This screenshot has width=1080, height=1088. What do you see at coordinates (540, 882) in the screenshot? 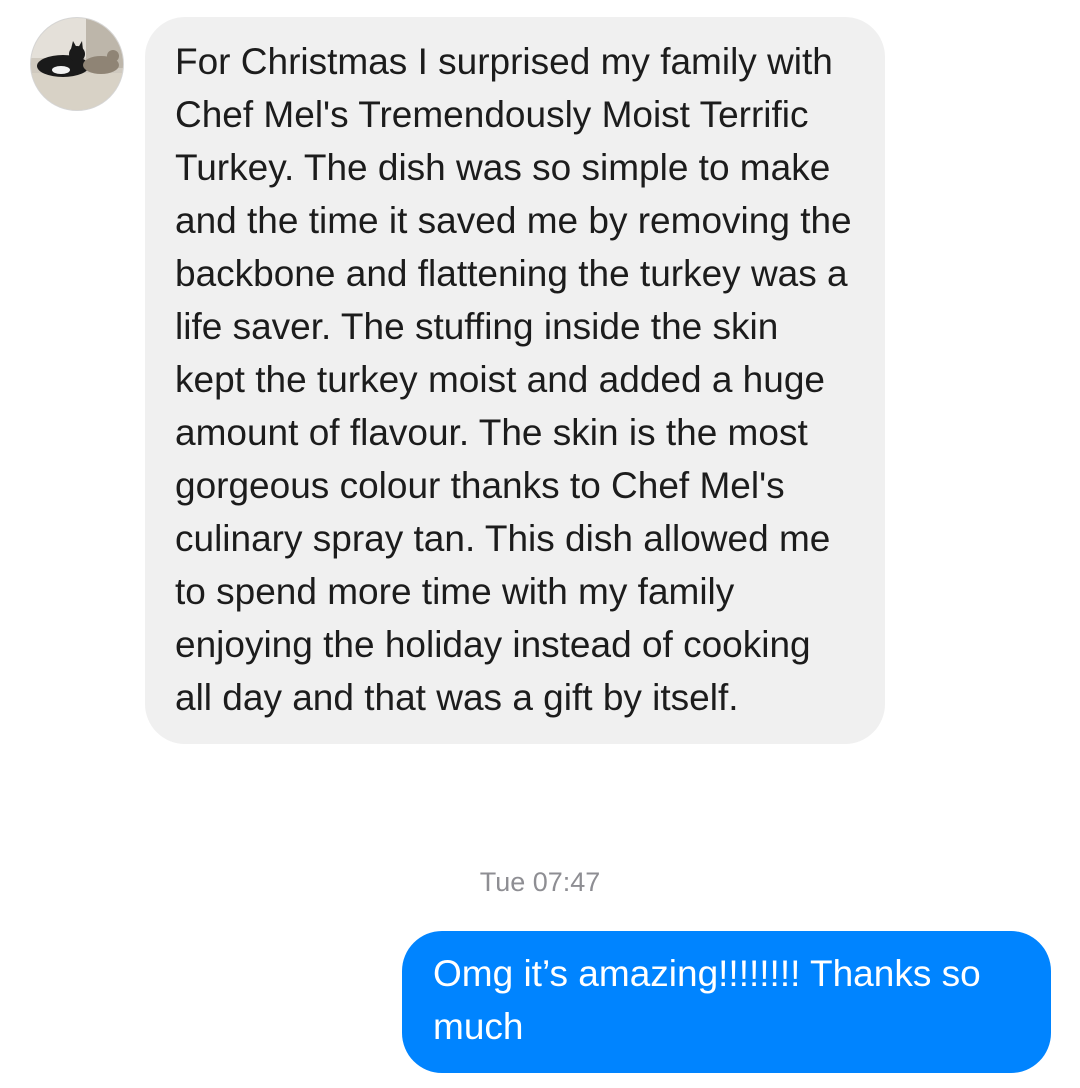
I see `message-timestamp: Tue 07:47` at bounding box center [540, 882].